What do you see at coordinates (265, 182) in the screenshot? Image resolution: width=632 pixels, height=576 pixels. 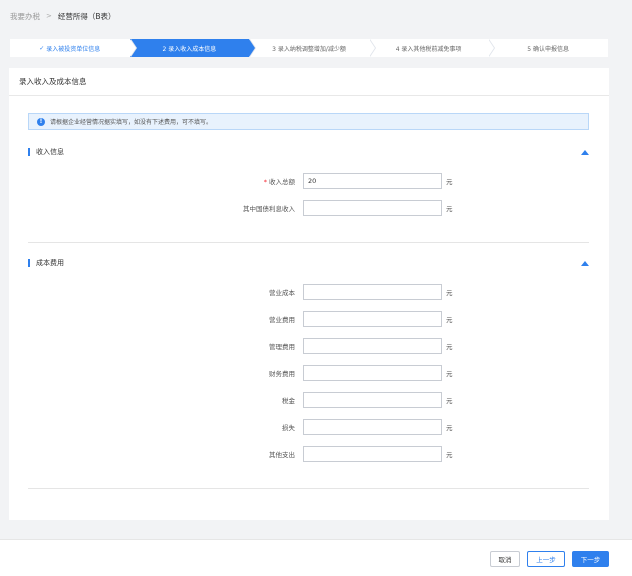 I see `required-mark: *` at bounding box center [265, 182].